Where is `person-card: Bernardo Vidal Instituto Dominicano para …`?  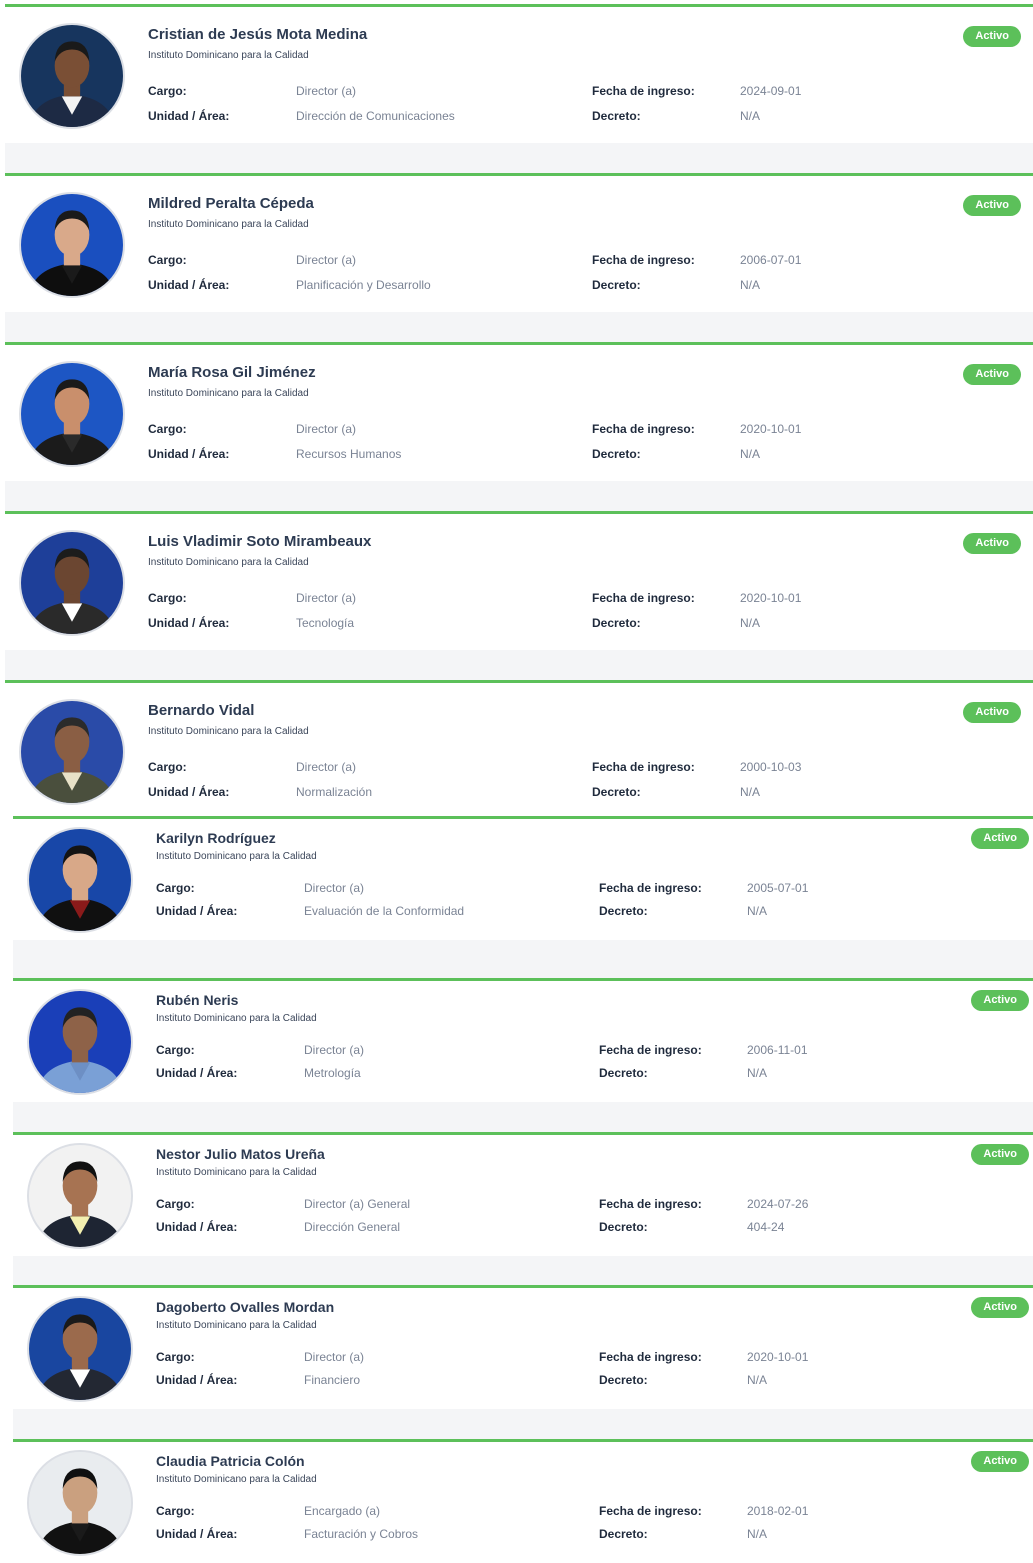 person-card: Bernardo Vidal Instituto Dominicano para … is located at coordinates (519, 749).